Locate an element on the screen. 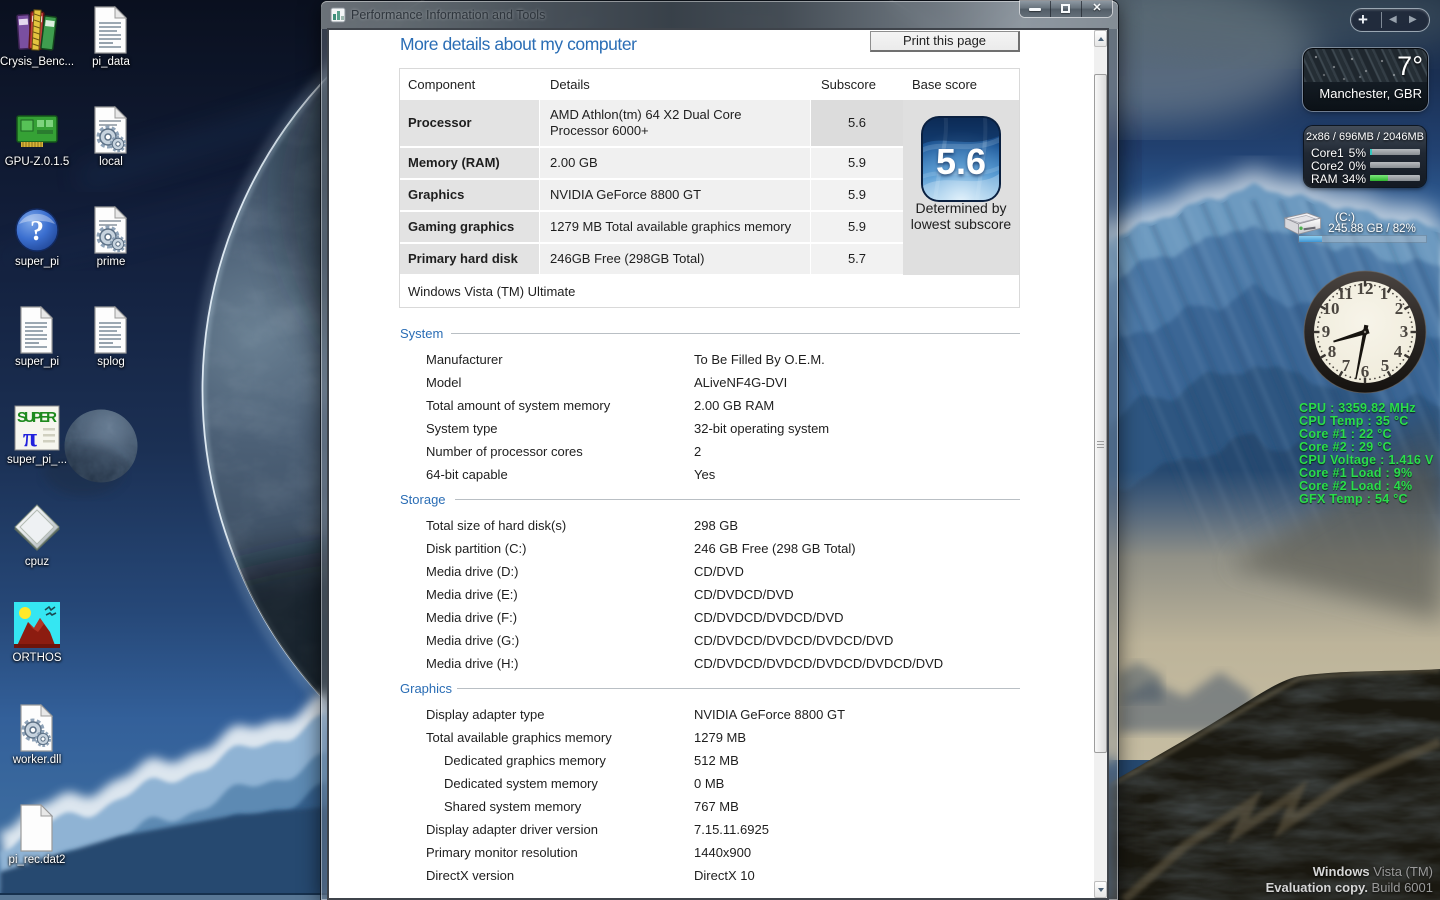  svg-text: 9 is located at coordinates (1326, 331).